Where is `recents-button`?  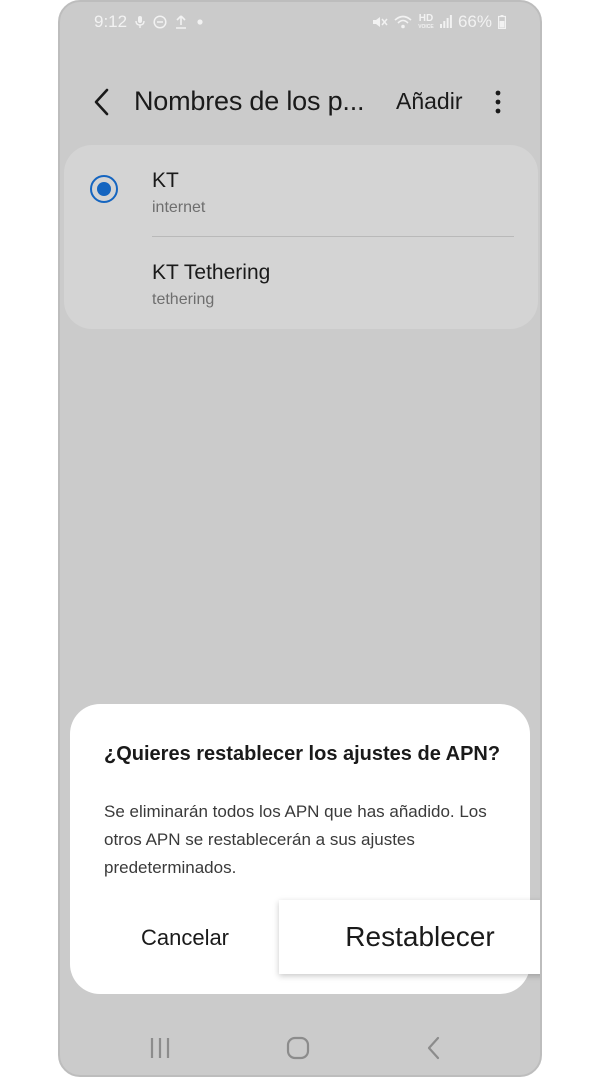 recents-button is located at coordinates (160, 1048).